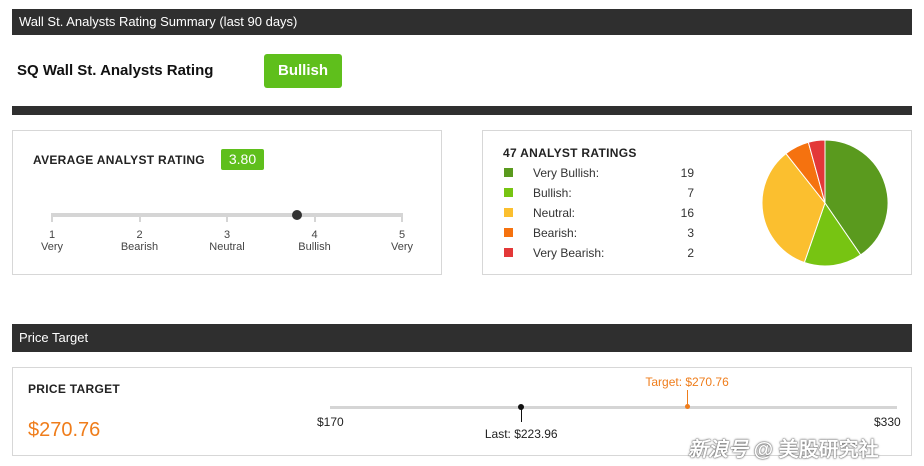 This screenshot has width=924, height=466. What do you see at coordinates (687, 173) in the screenshot?
I see `legend-count: 19` at bounding box center [687, 173].